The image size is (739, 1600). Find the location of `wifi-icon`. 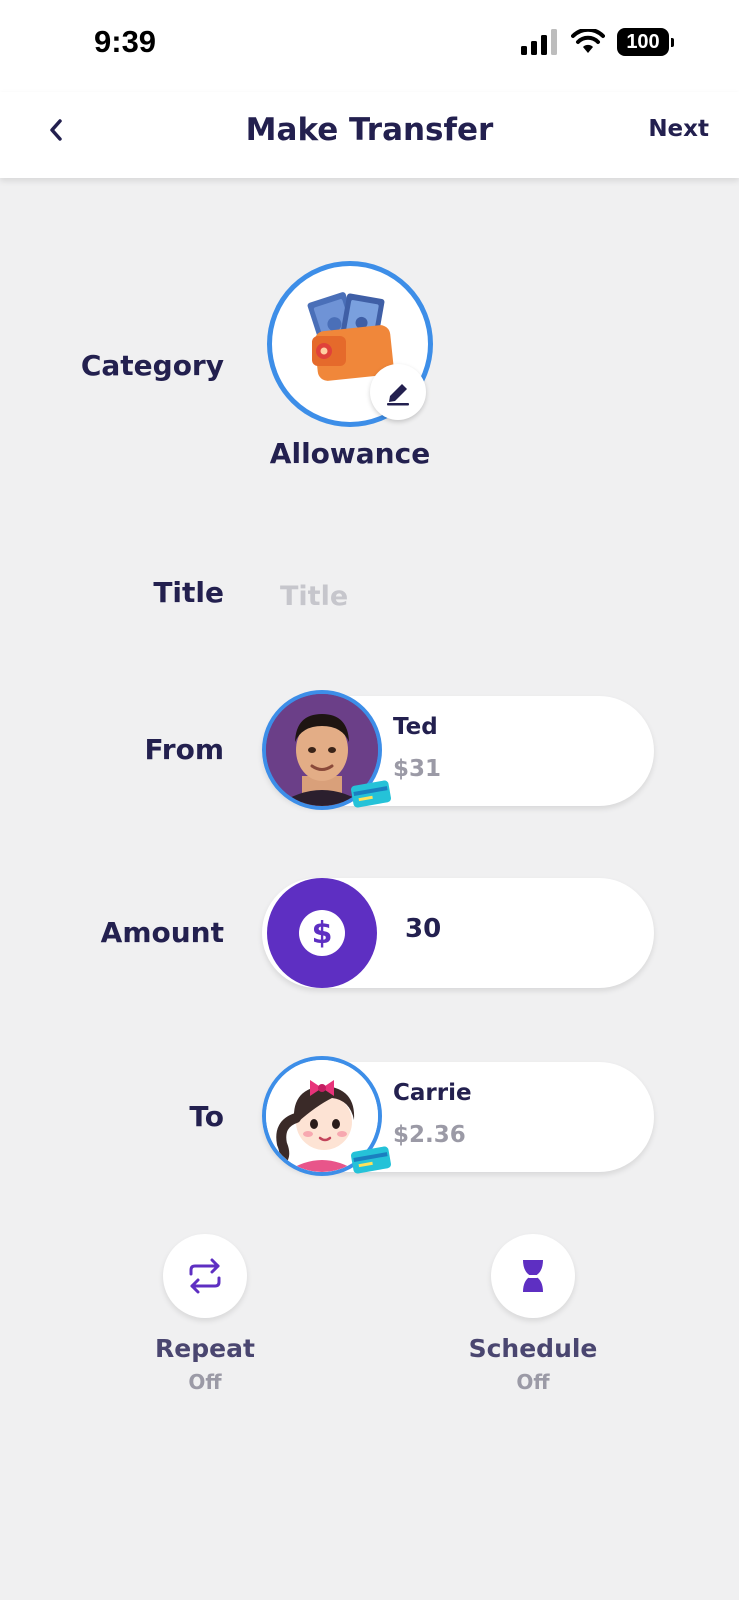

wifi-icon is located at coordinates (588, 41).